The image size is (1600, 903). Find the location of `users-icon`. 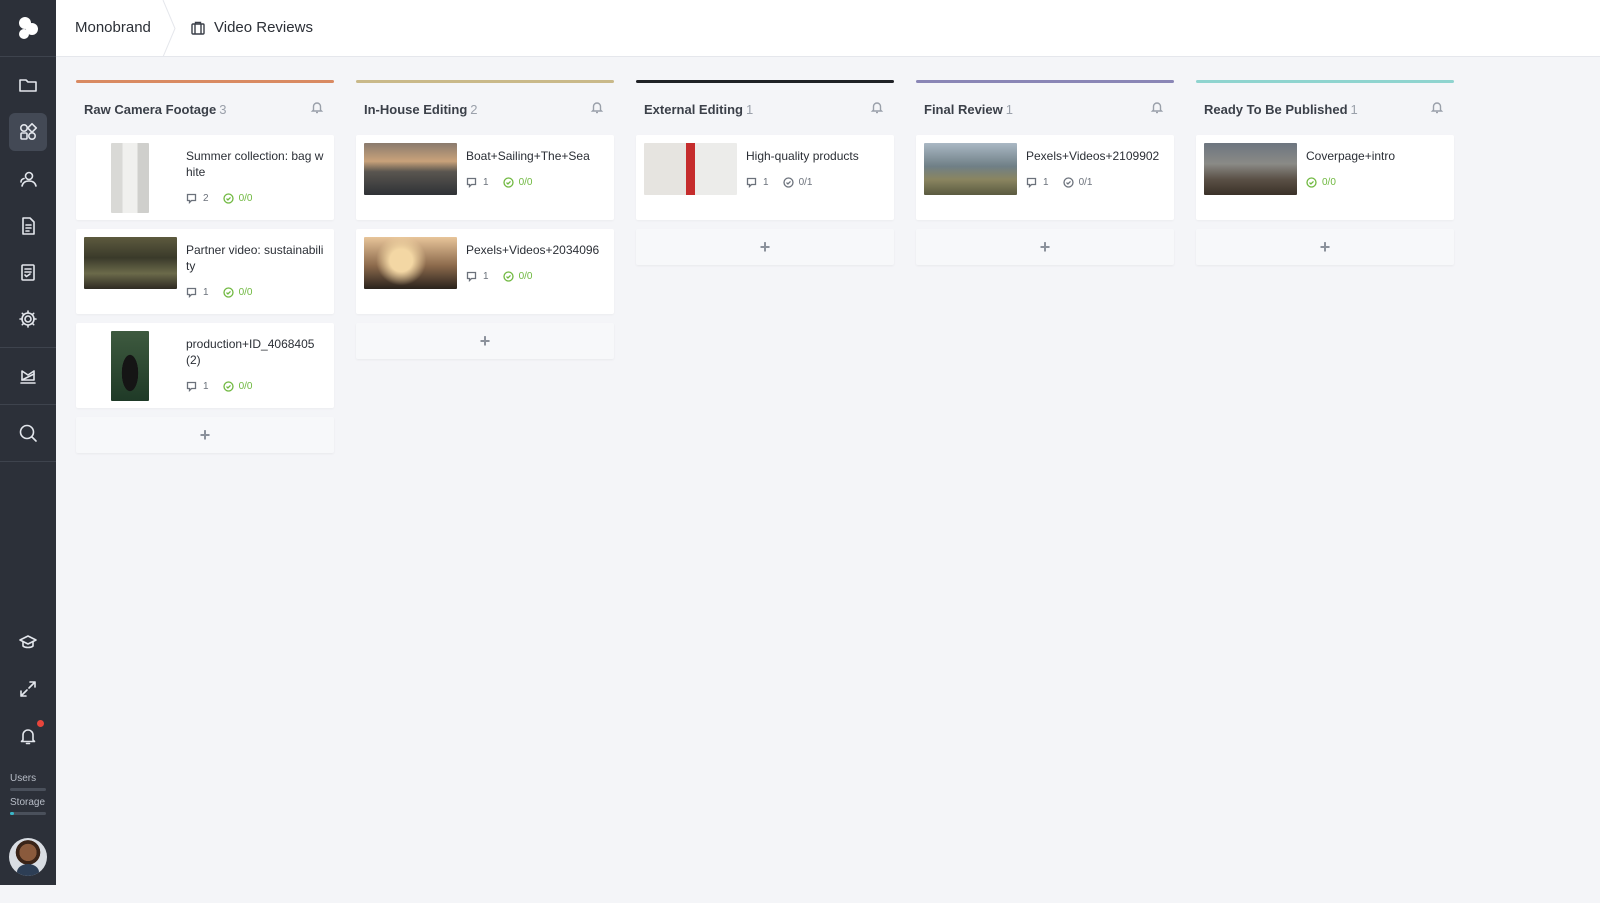

users-icon is located at coordinates (28, 179).